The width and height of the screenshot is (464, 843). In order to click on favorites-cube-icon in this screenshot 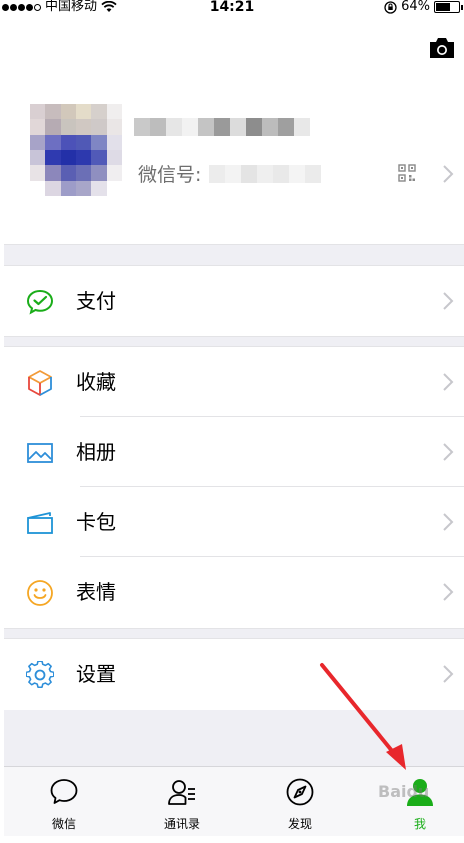, I will do `click(40, 383)`.